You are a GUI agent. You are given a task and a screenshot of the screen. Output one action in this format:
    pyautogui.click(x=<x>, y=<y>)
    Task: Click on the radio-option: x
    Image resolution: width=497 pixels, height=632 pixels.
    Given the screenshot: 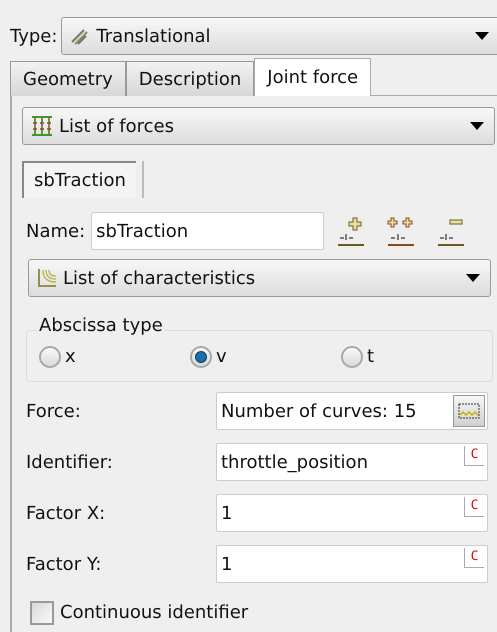 What is the action you would take?
    pyautogui.click(x=114, y=356)
    